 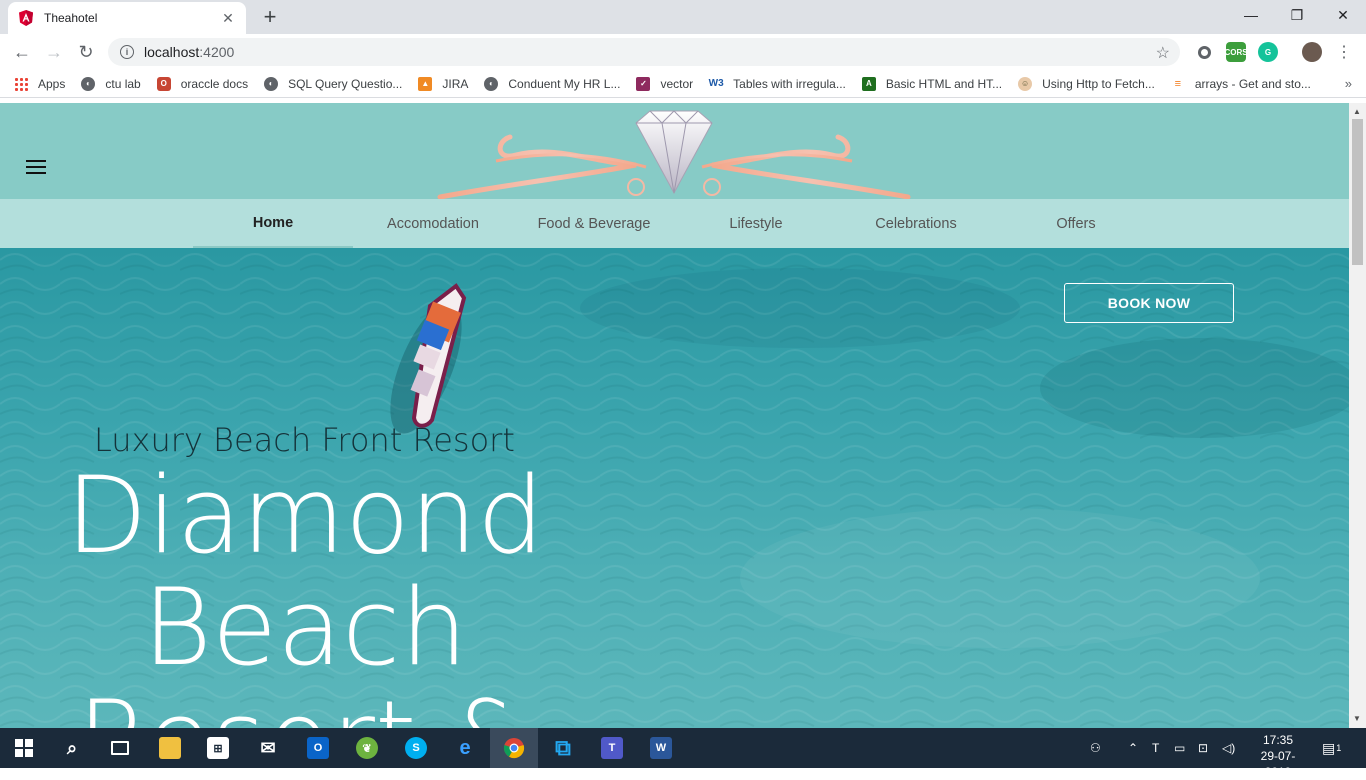 I want to click on bookmarks-overflow-icon: », so click(x=1348, y=83).